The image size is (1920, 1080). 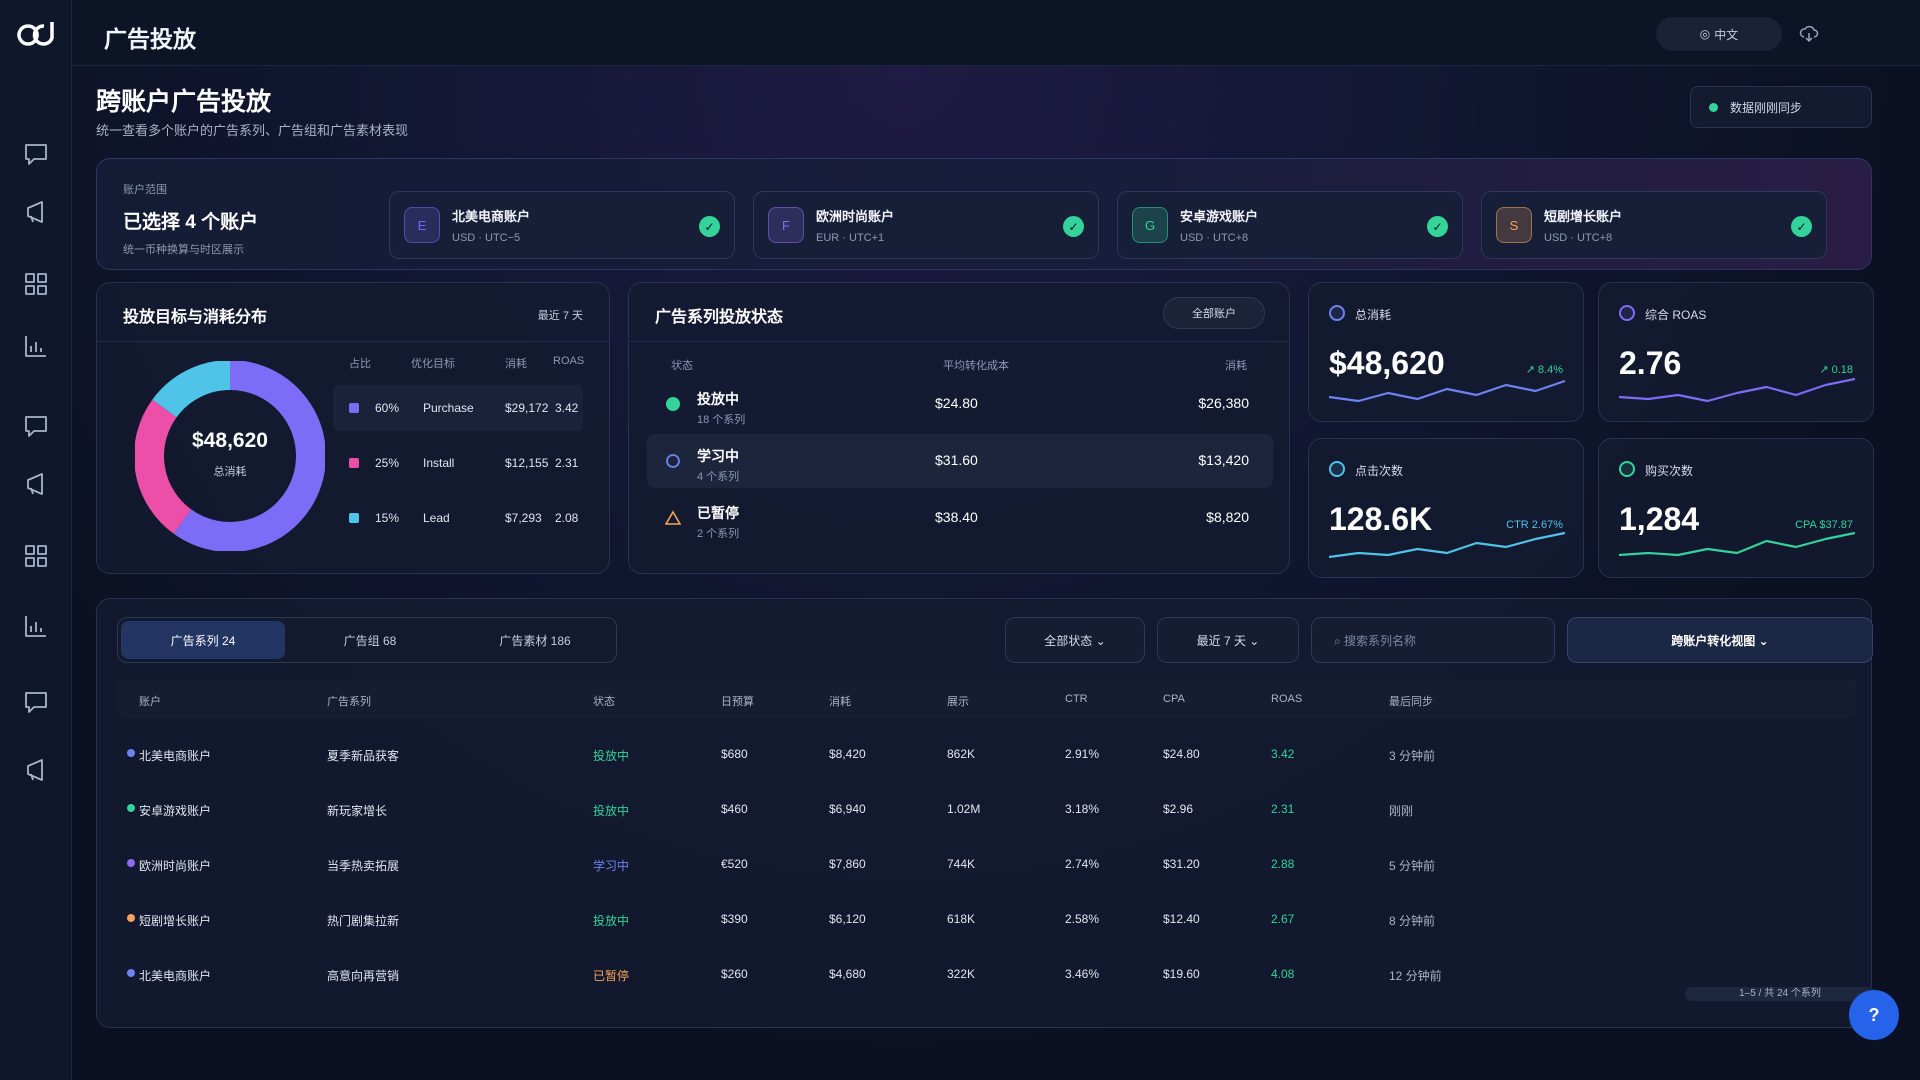 What do you see at coordinates (960, 518) in the screenshot?
I see `status-row: 已暂停 2 个系列 $38.40 $8,820` at bounding box center [960, 518].